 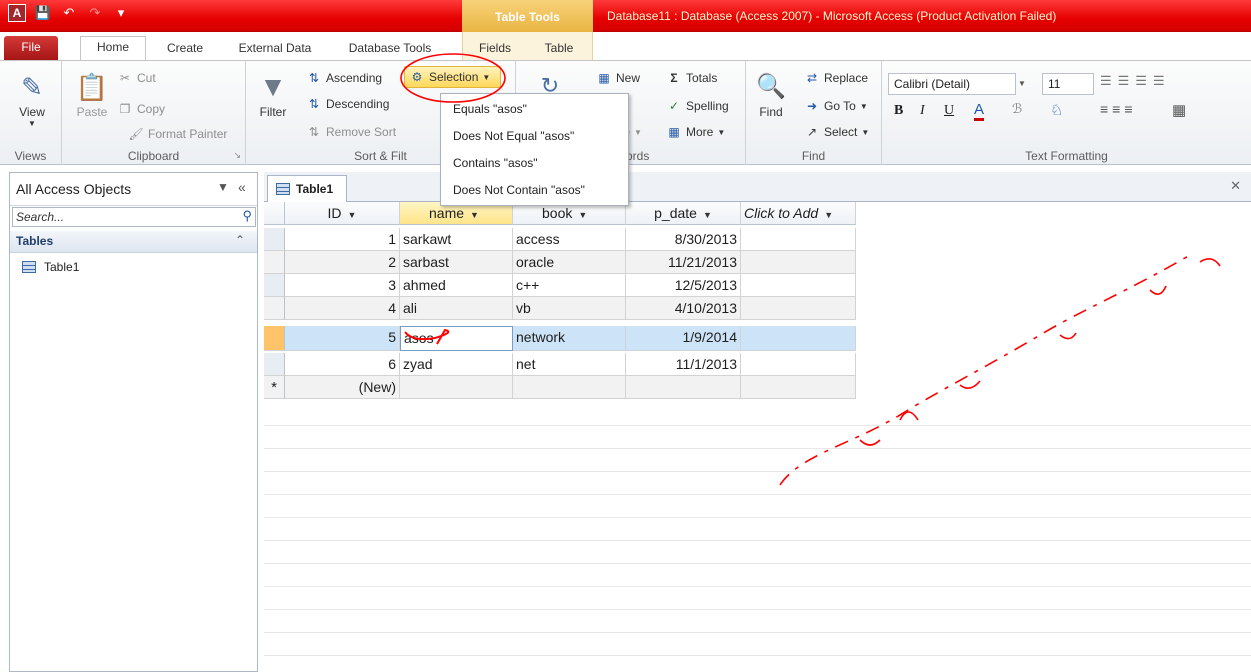 I want to click on annotation-circle-selection, so click(x=453, y=78).